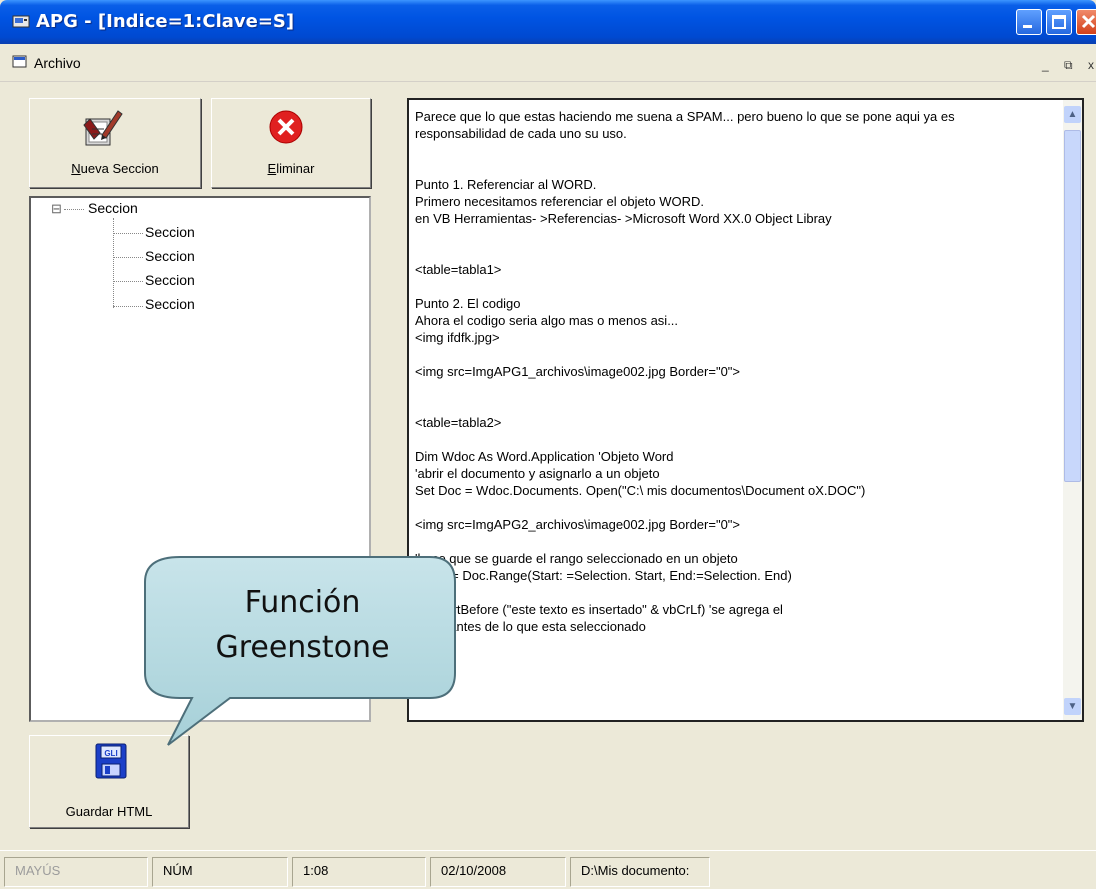 The width and height of the screenshot is (1096, 889). Describe the element at coordinates (111, 761) in the screenshot. I see `save-floppy-icon: GLI` at that location.